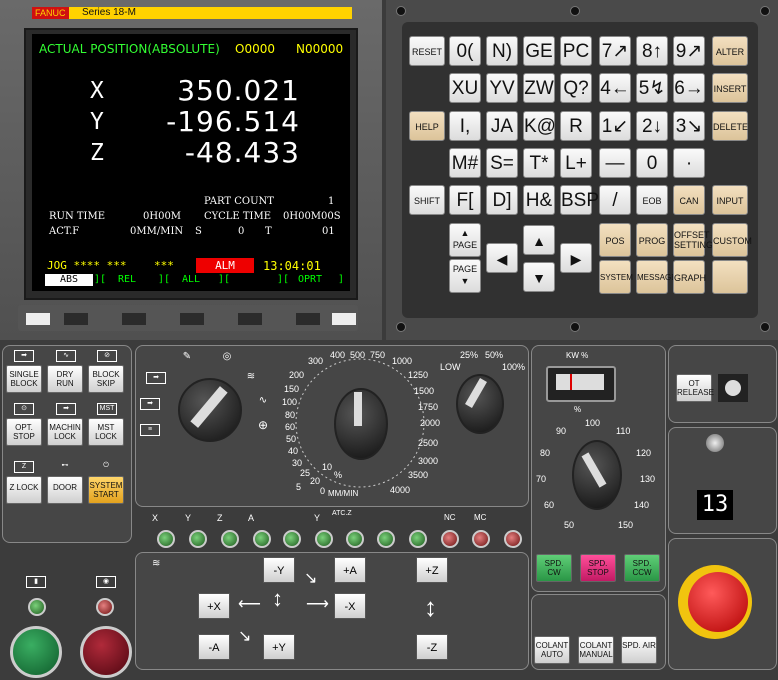  What do you see at coordinates (730, 277) in the screenshot?
I see `blank-function-key` at bounding box center [730, 277].